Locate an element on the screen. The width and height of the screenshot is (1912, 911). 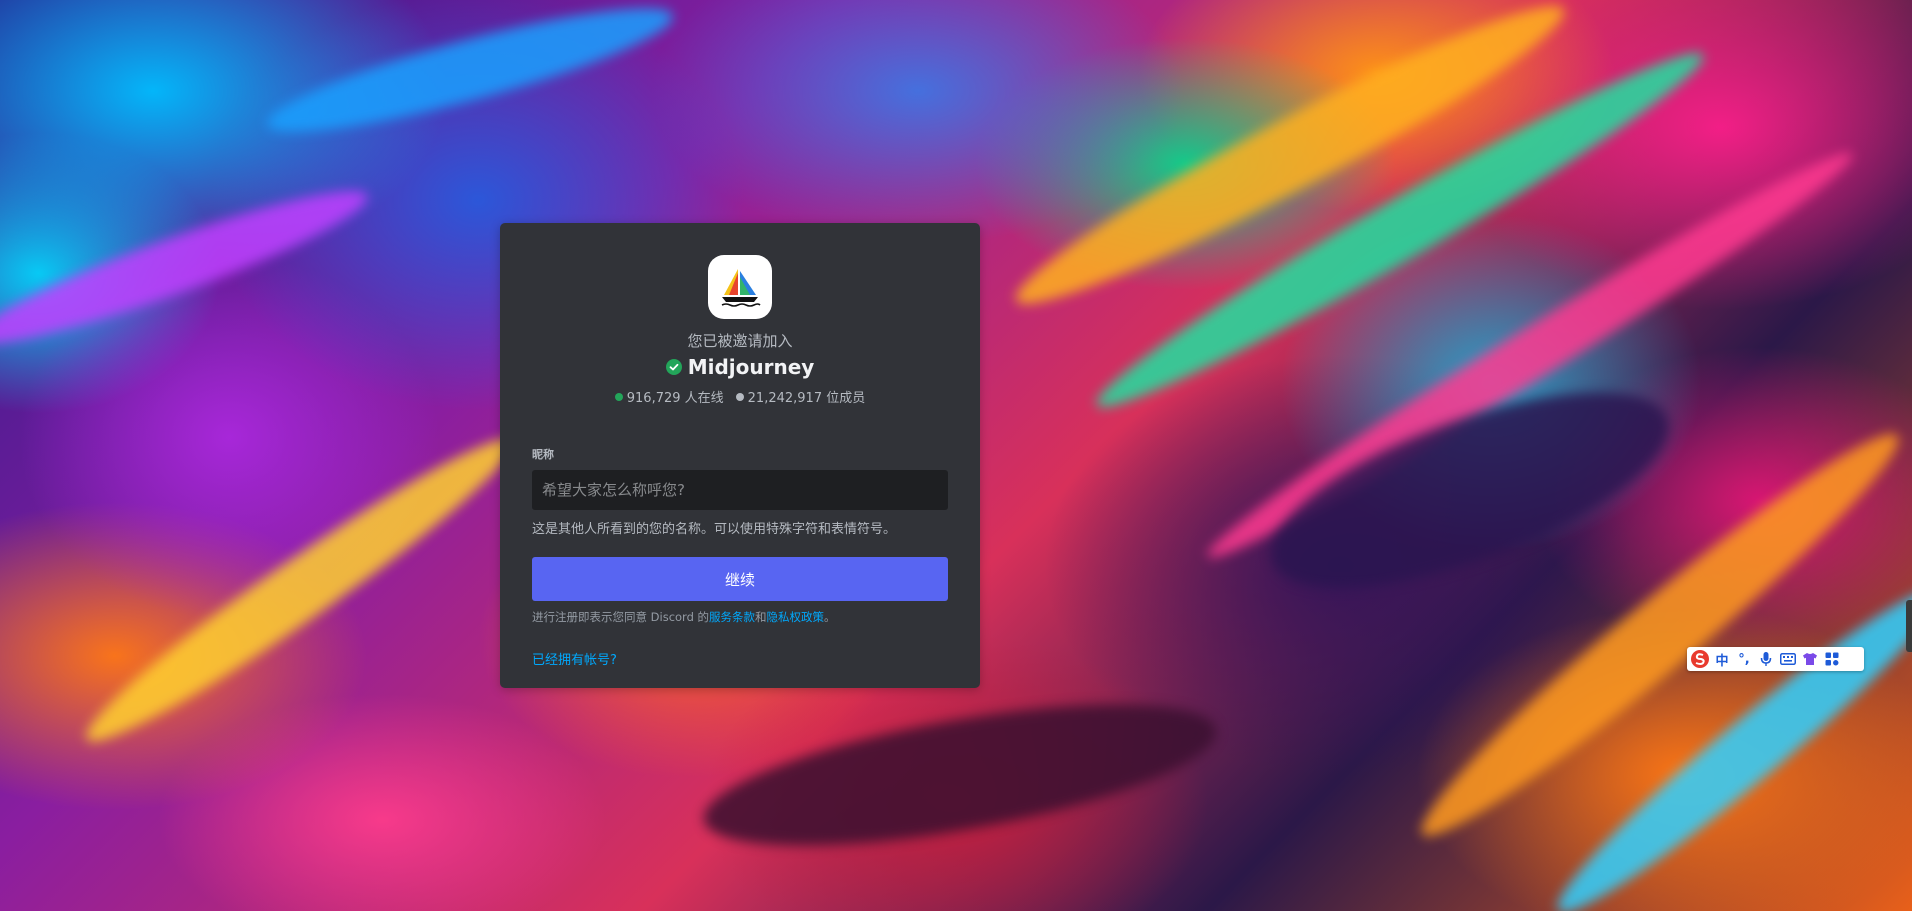
online-dot-icon is located at coordinates (618, 396).